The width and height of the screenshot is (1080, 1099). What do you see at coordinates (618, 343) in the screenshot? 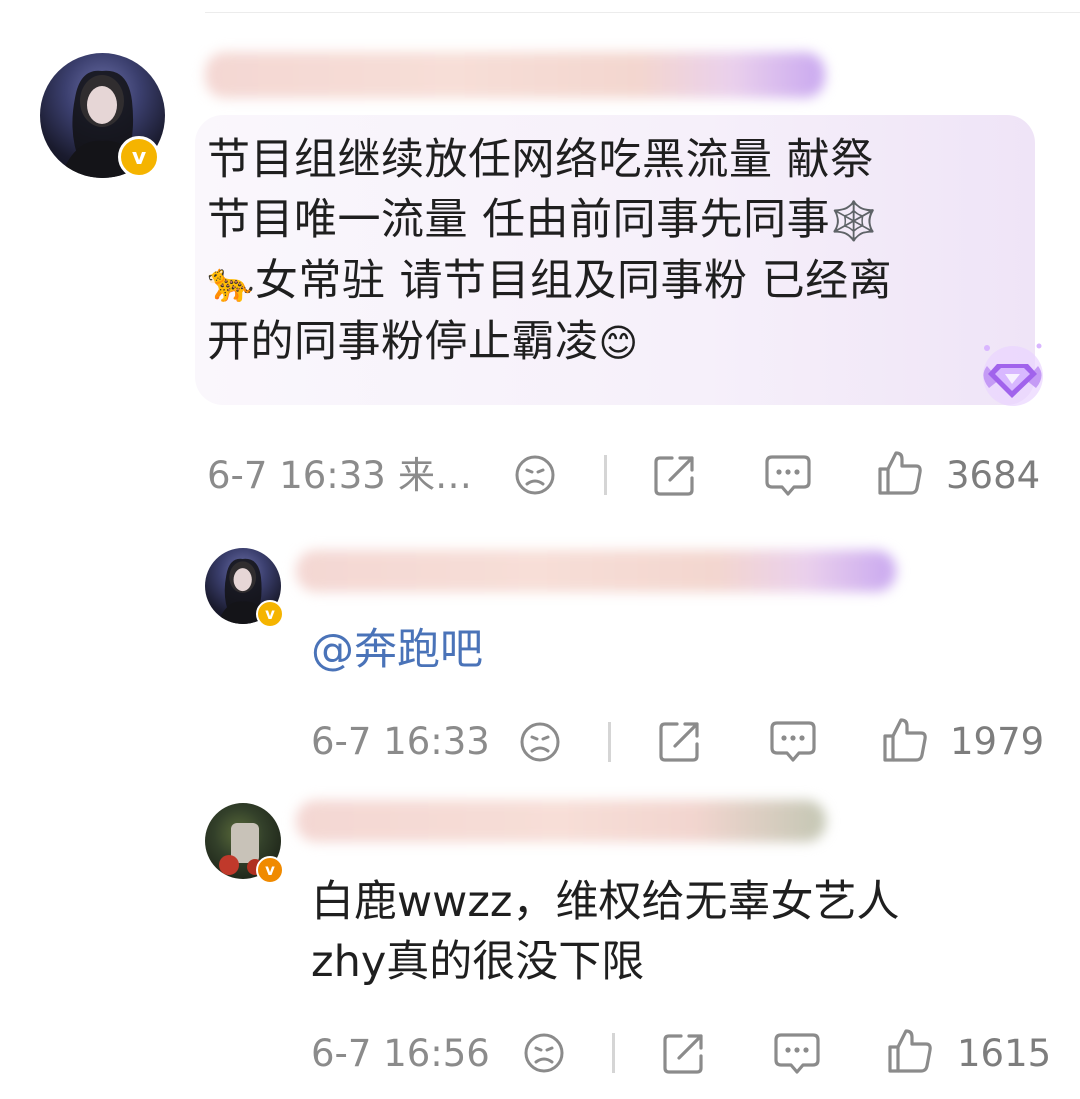
I see `smile-emoji: 😊` at bounding box center [618, 343].